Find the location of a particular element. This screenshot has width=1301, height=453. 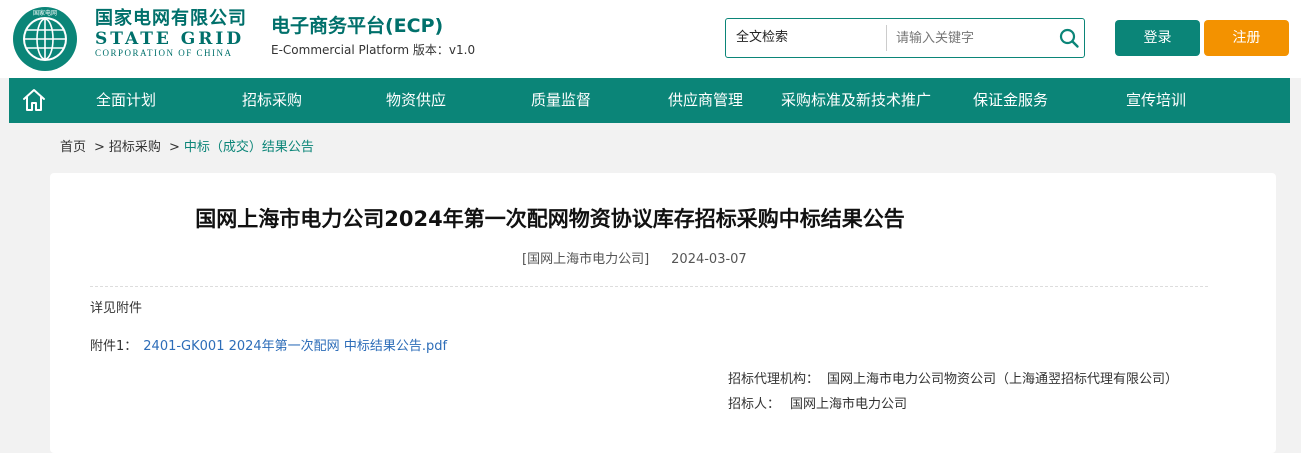

breadcrumb-procurement: 招标采购 is located at coordinates (135, 148).